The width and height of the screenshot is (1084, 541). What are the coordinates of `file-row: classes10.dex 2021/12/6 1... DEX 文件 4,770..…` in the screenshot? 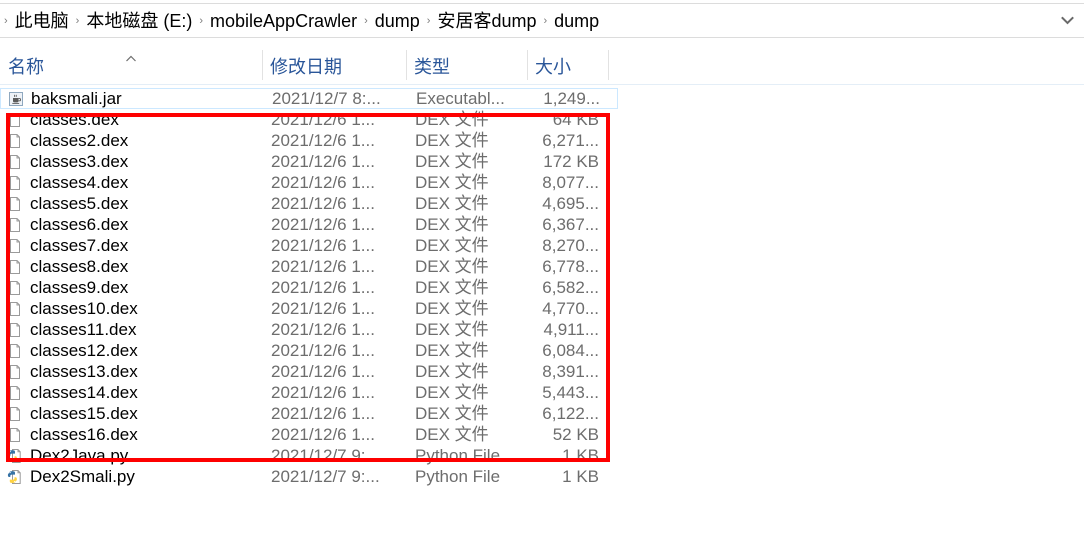 It's located at (309, 308).